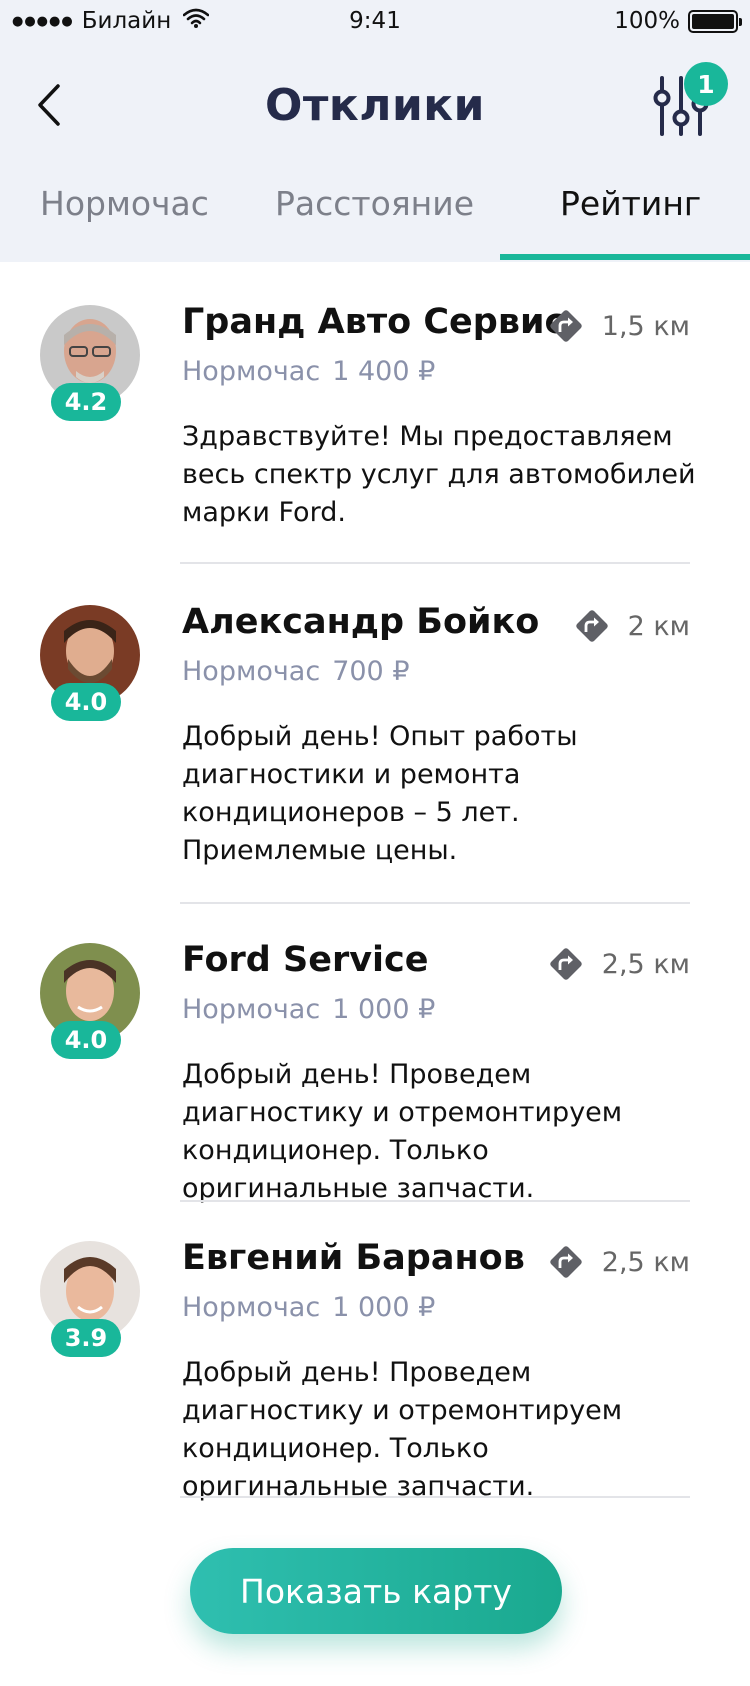  Describe the element at coordinates (90, 365) in the screenshot. I see `avatar-block: 4.2` at that location.